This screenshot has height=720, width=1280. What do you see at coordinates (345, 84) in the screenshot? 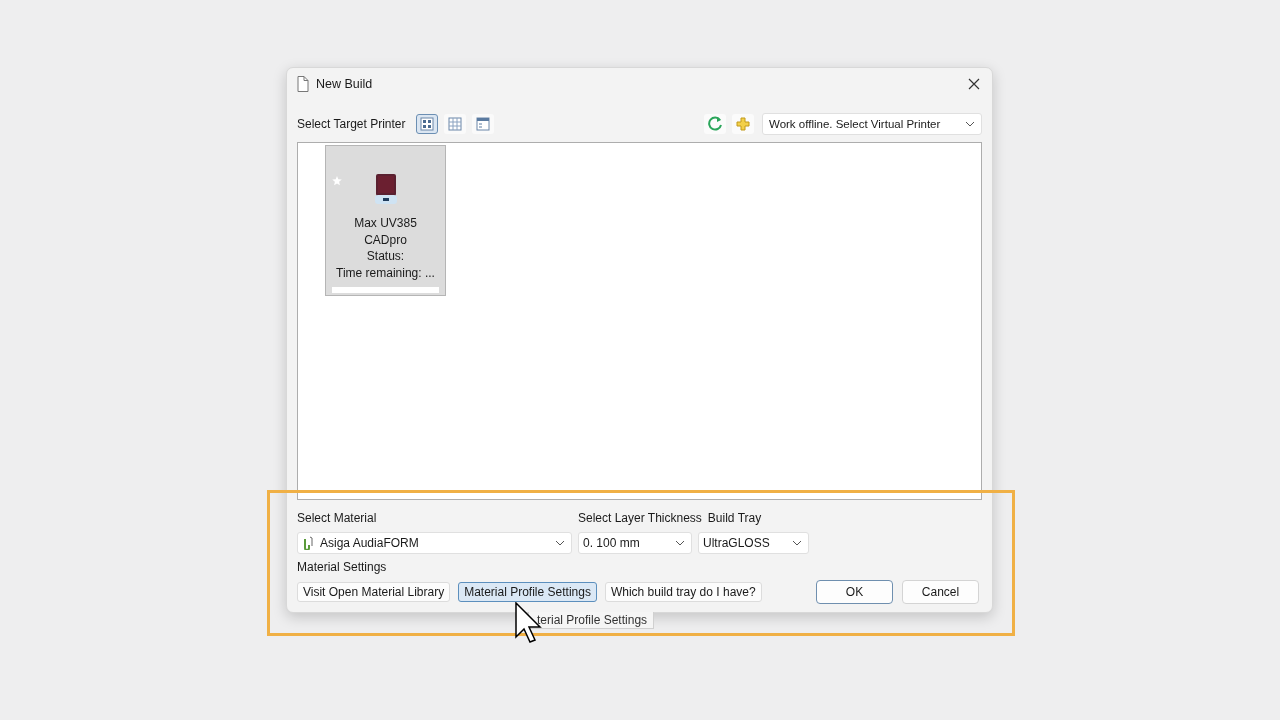
I see `window-title: New Build` at bounding box center [345, 84].